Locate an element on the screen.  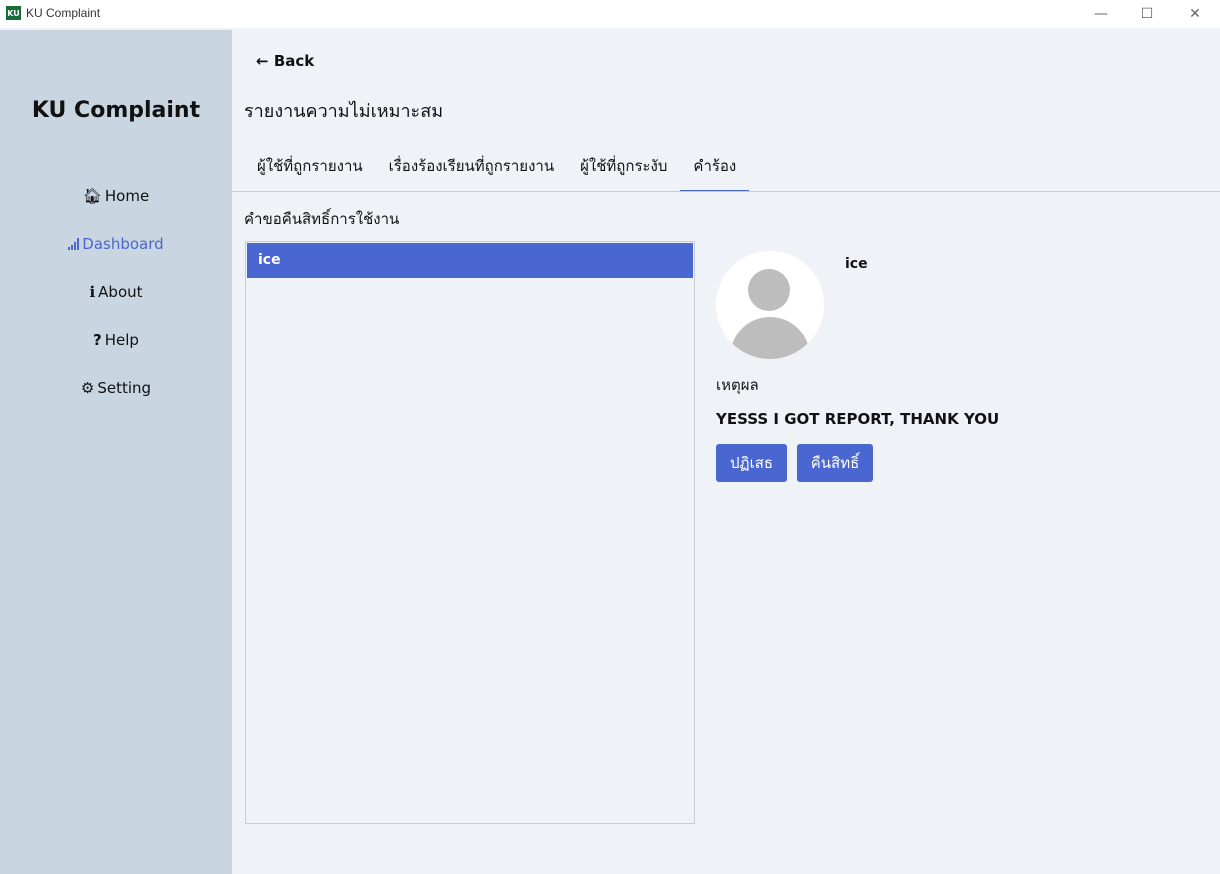
tab-reported-users: ผู้ใช้ที่ถูกรายงาน is located at coordinates (310, 168).